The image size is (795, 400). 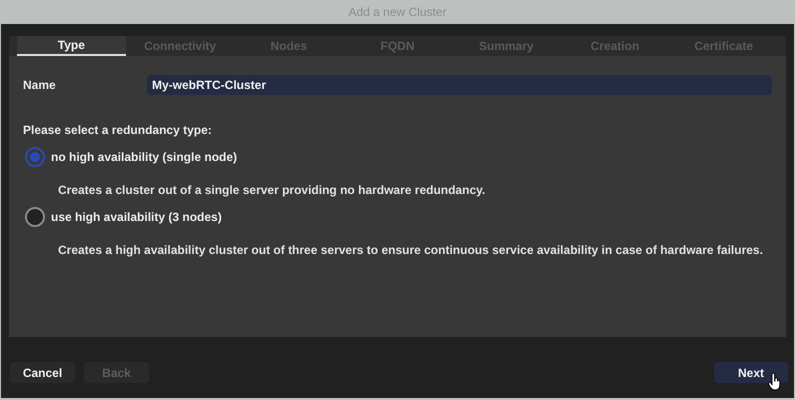 What do you see at coordinates (71, 46) in the screenshot?
I see `wizard-tab: Type` at bounding box center [71, 46].